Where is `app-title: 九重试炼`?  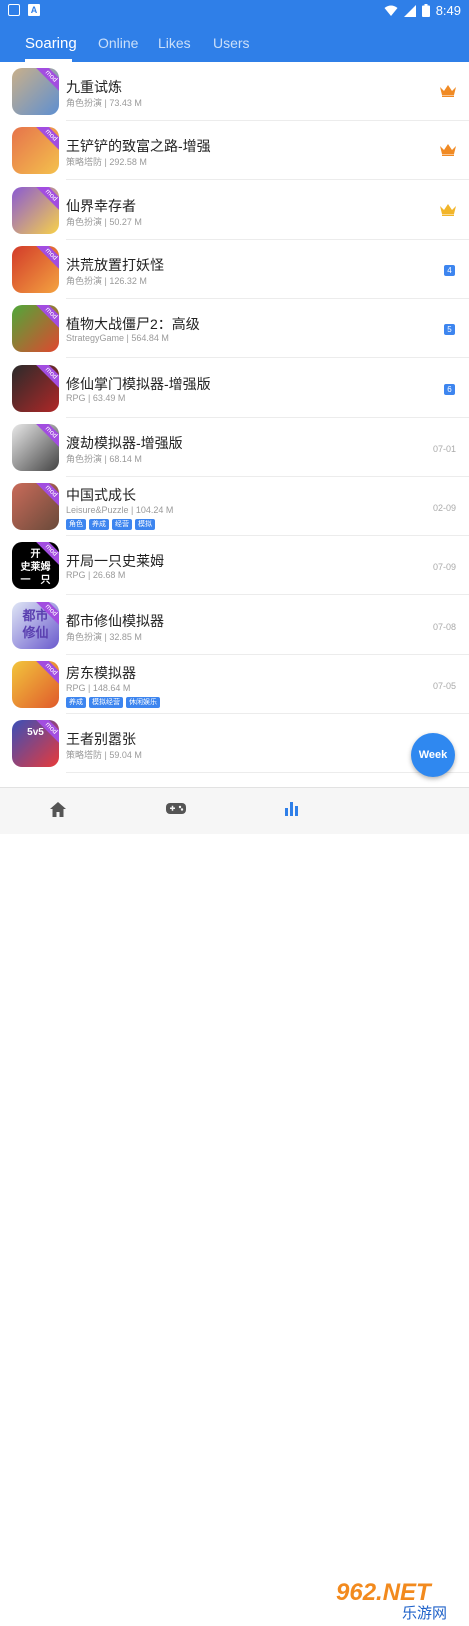 app-title: 九重试炼 is located at coordinates (94, 87).